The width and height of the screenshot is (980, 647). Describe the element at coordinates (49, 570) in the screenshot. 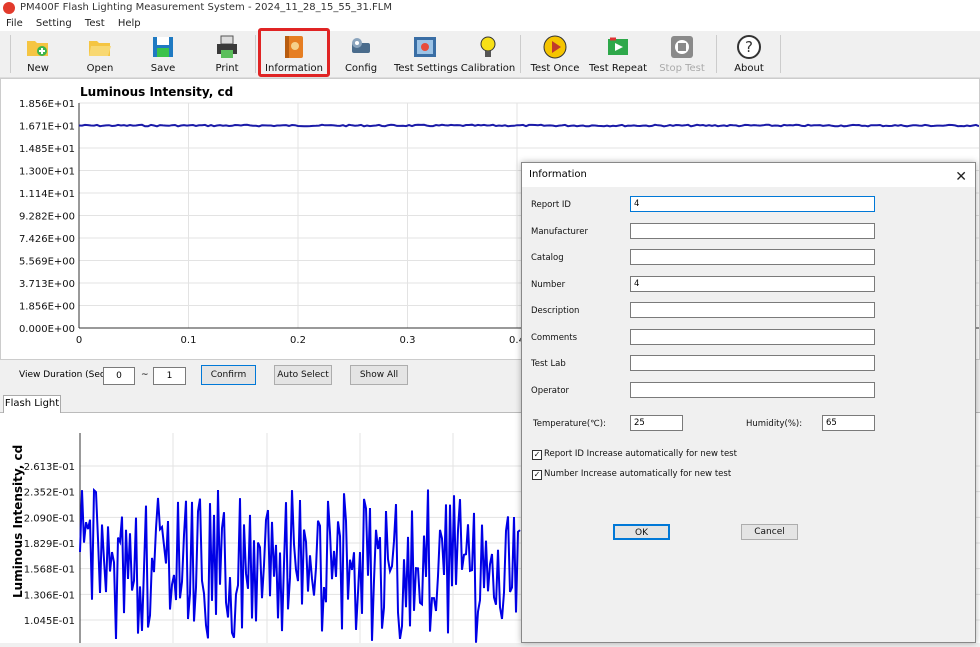

I see `y-tick-label: 1.568E-01` at that location.